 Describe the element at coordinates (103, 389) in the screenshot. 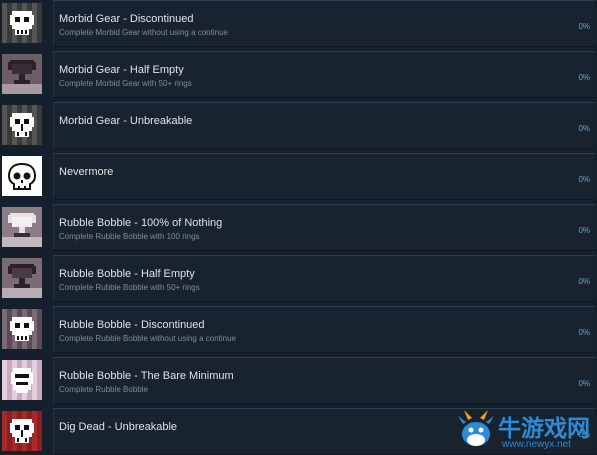

I see `achievement-description: Complete Rubble Bobble` at that location.